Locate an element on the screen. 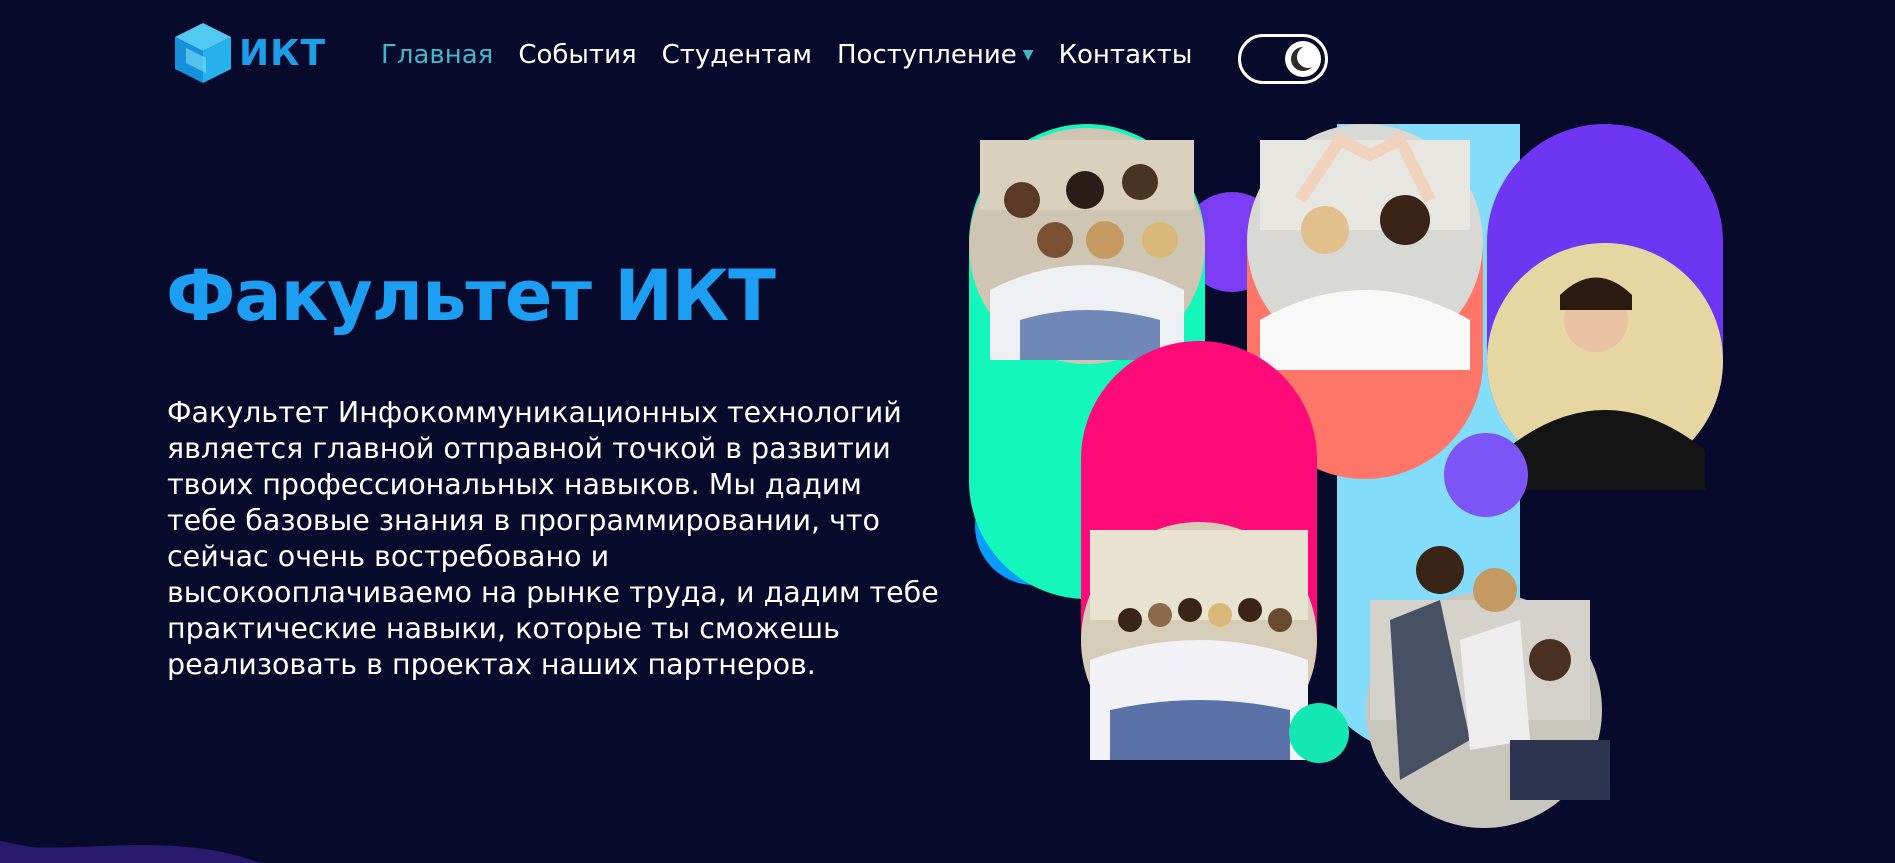  student-hoodie-photo is located at coordinates (1605, 366).